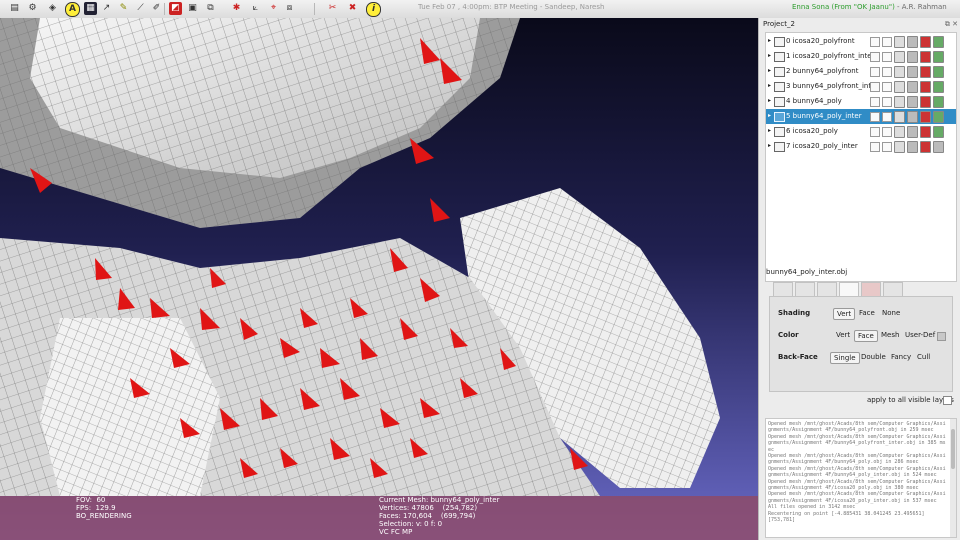  I want to click on align-icon: ⧈, so click(289, 8).